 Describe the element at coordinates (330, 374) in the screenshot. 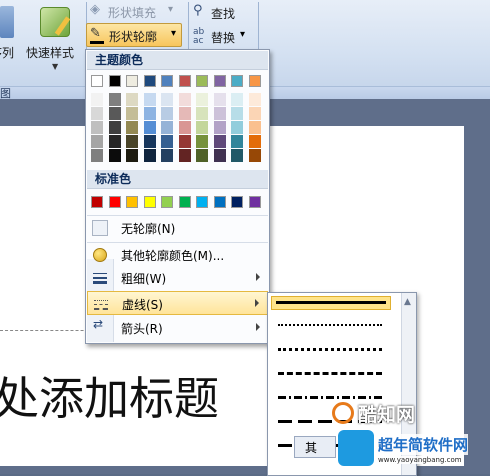

I see `dash-style-option-dash` at that location.